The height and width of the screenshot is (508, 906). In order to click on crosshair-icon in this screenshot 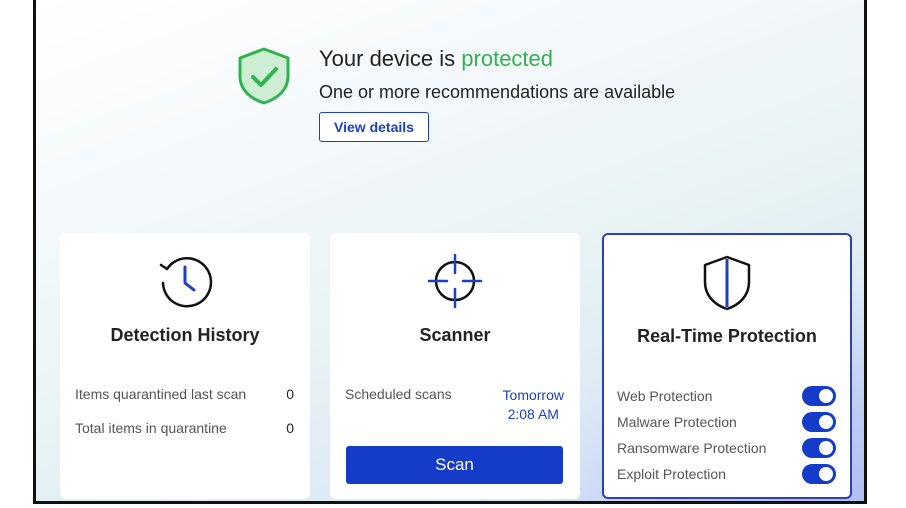, I will do `click(455, 283)`.